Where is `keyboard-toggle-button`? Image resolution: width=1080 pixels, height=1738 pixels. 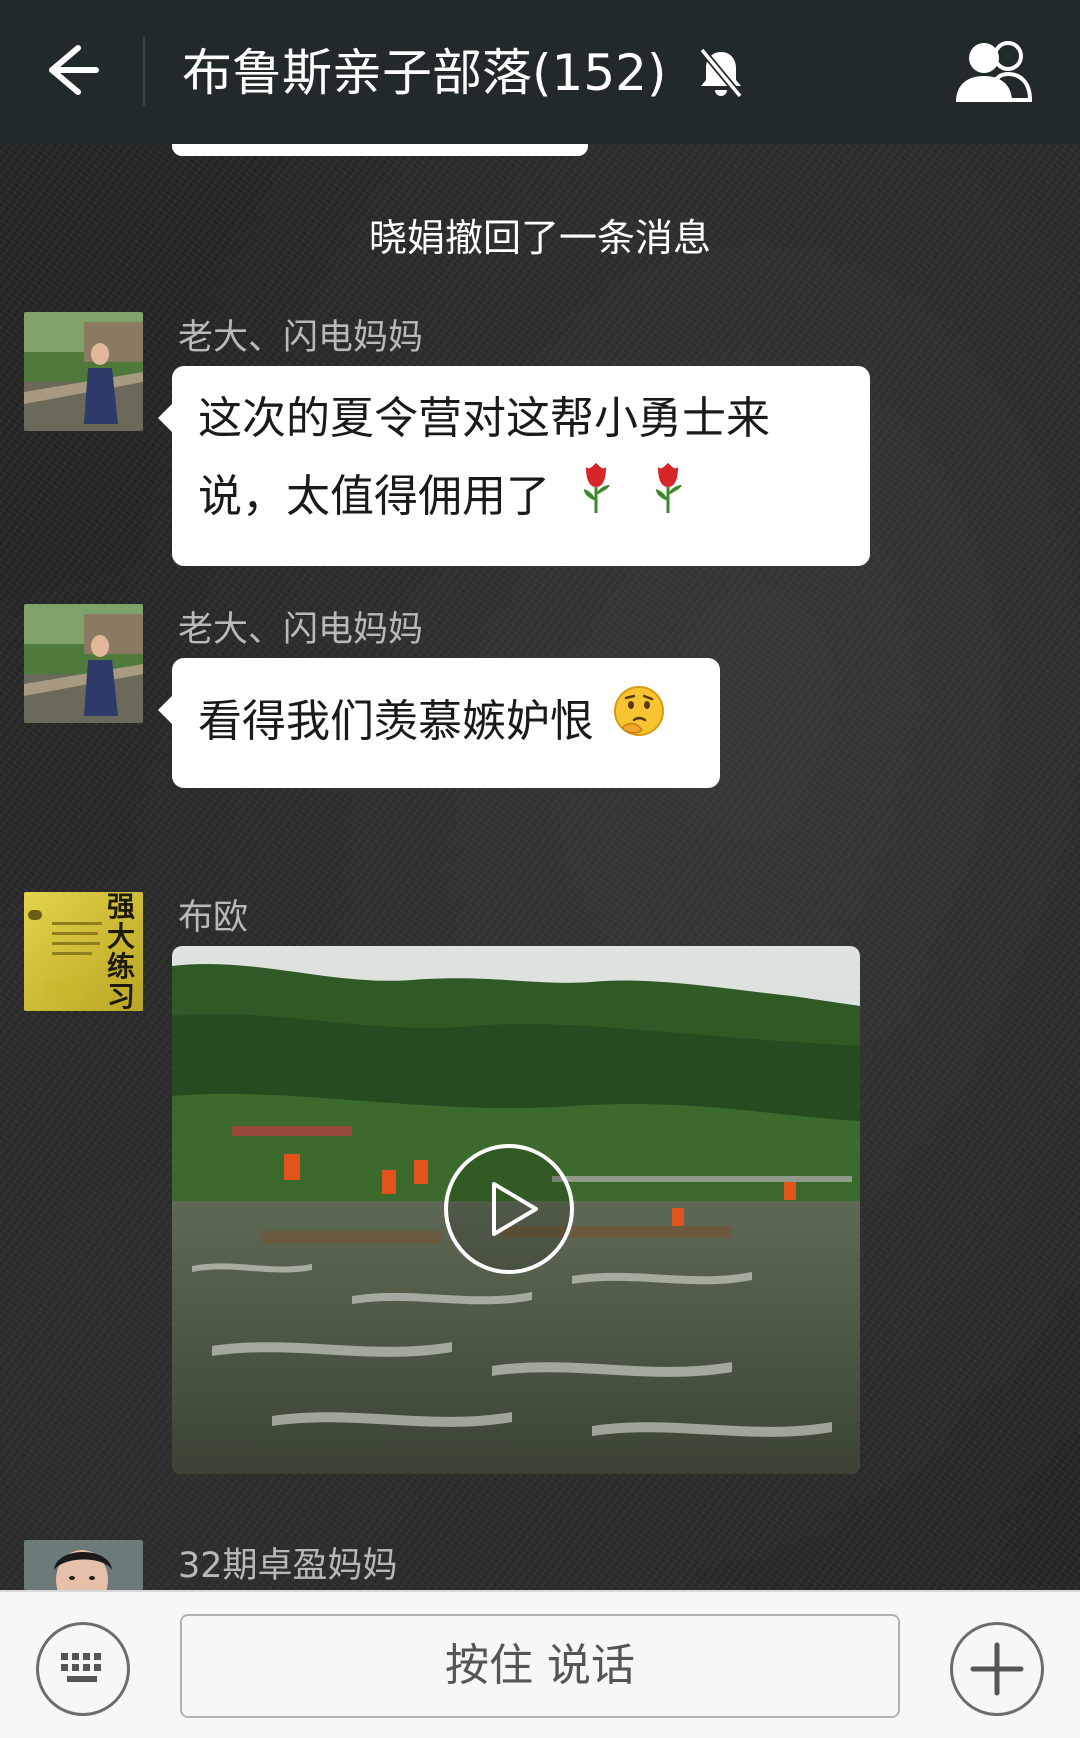 keyboard-toggle-button is located at coordinates (83, 1669).